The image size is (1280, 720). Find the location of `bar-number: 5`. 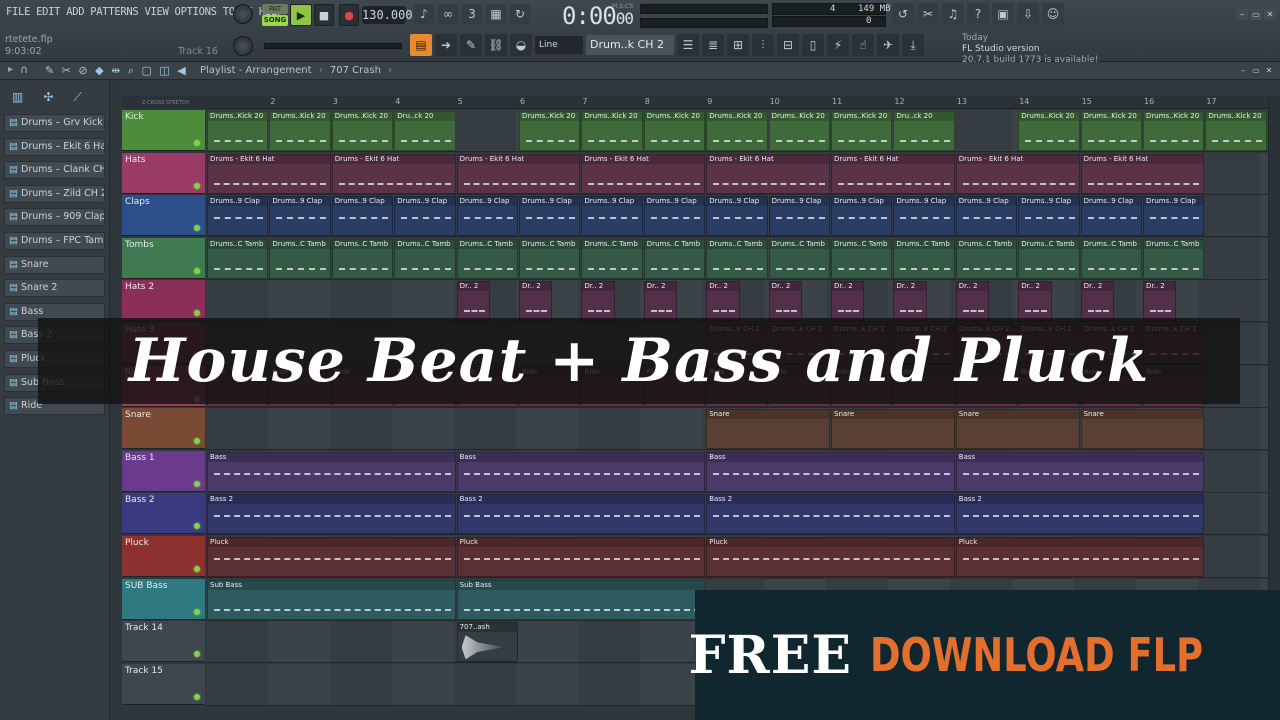

bar-number: 5 is located at coordinates (460, 101).